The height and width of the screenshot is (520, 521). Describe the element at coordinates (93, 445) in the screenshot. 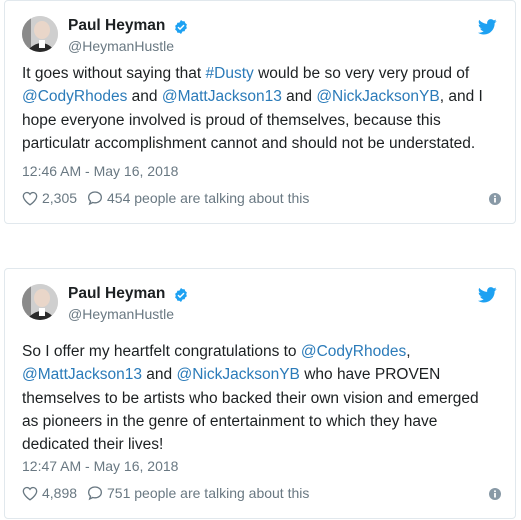

I see `tweet-text-segment: dedicated their lives!` at that location.